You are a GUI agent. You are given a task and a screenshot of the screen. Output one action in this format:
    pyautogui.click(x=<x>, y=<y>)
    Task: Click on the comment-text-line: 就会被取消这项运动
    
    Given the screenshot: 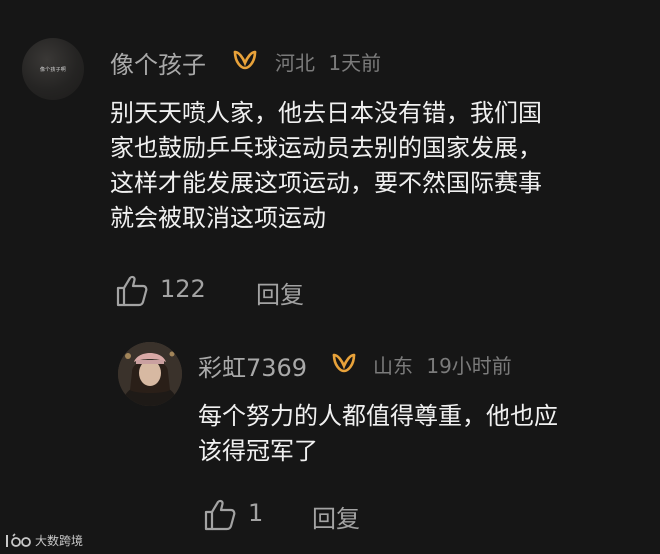 What is the action you would take?
    pyautogui.click(x=218, y=218)
    